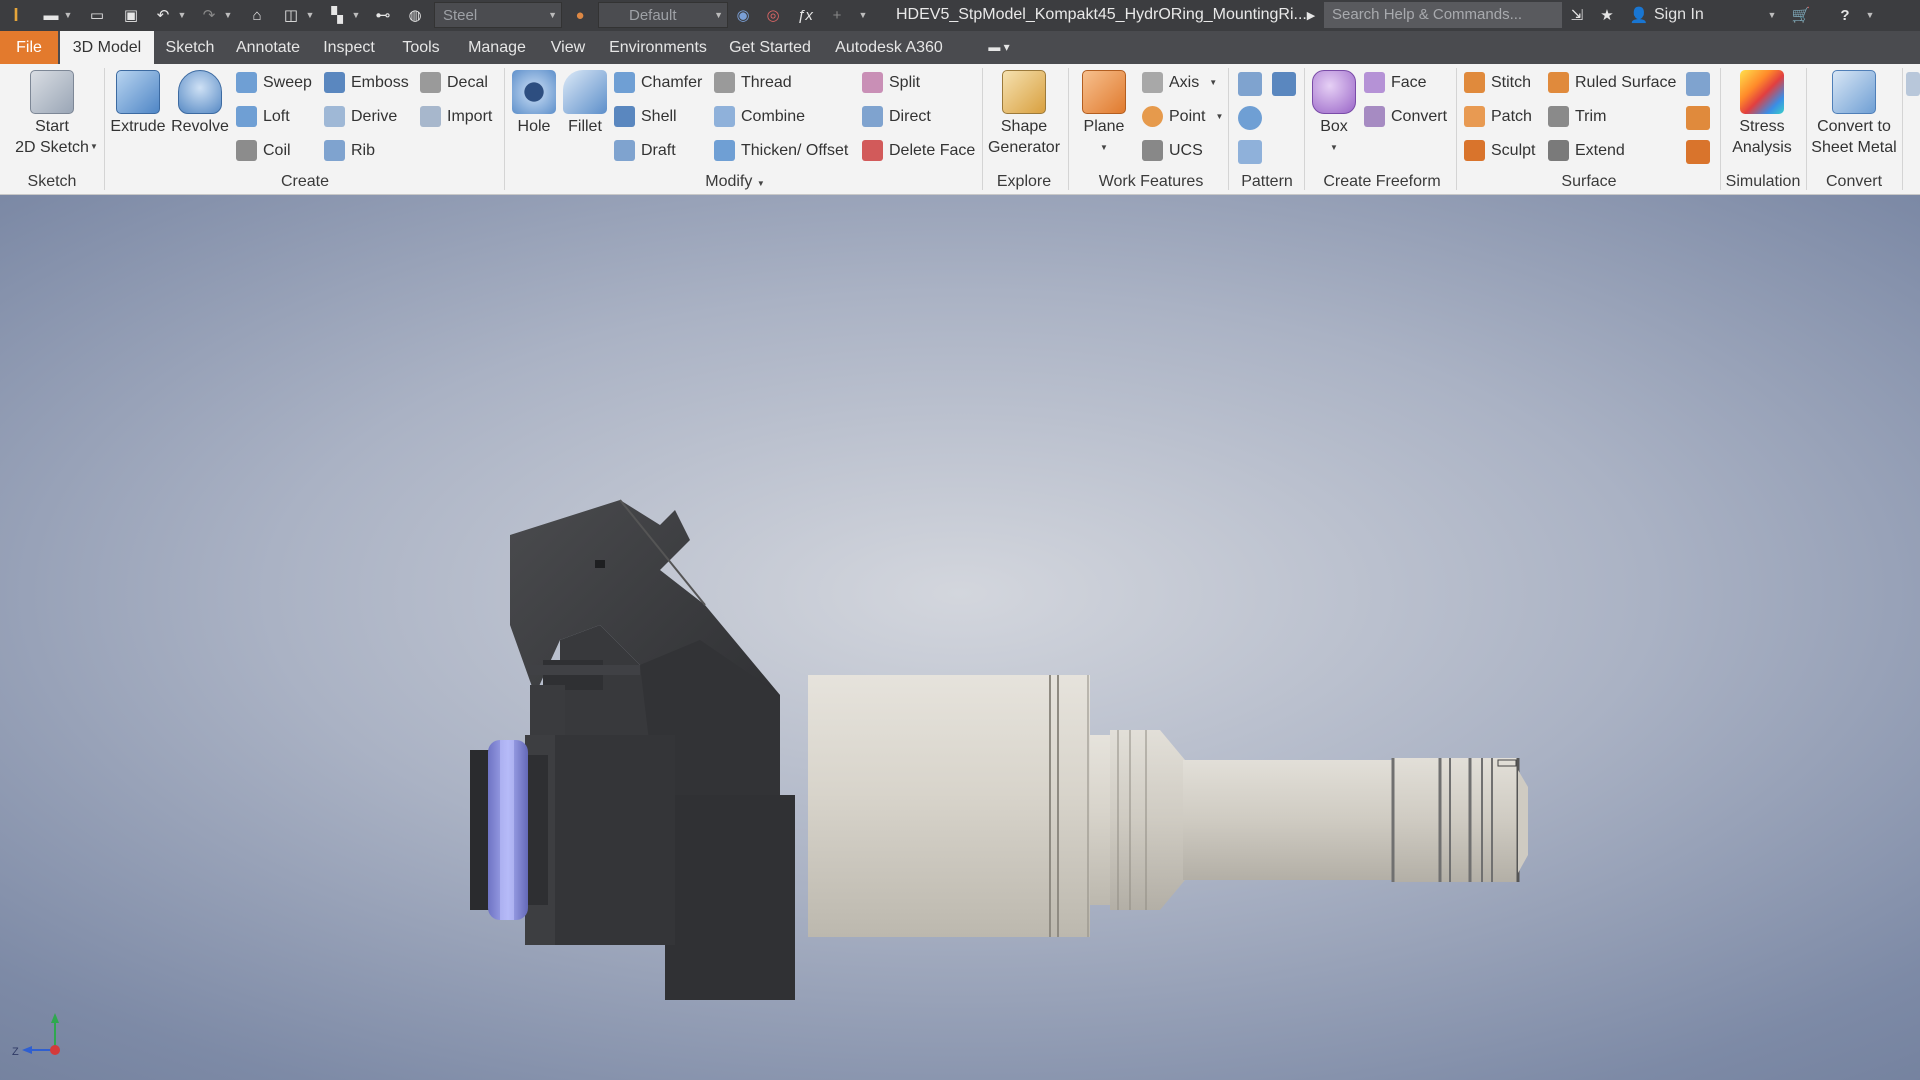 This screenshot has height=1080, width=1920. What do you see at coordinates (889, 47) in the screenshot?
I see `tab-autodesk-a360: Autodesk A360` at bounding box center [889, 47].